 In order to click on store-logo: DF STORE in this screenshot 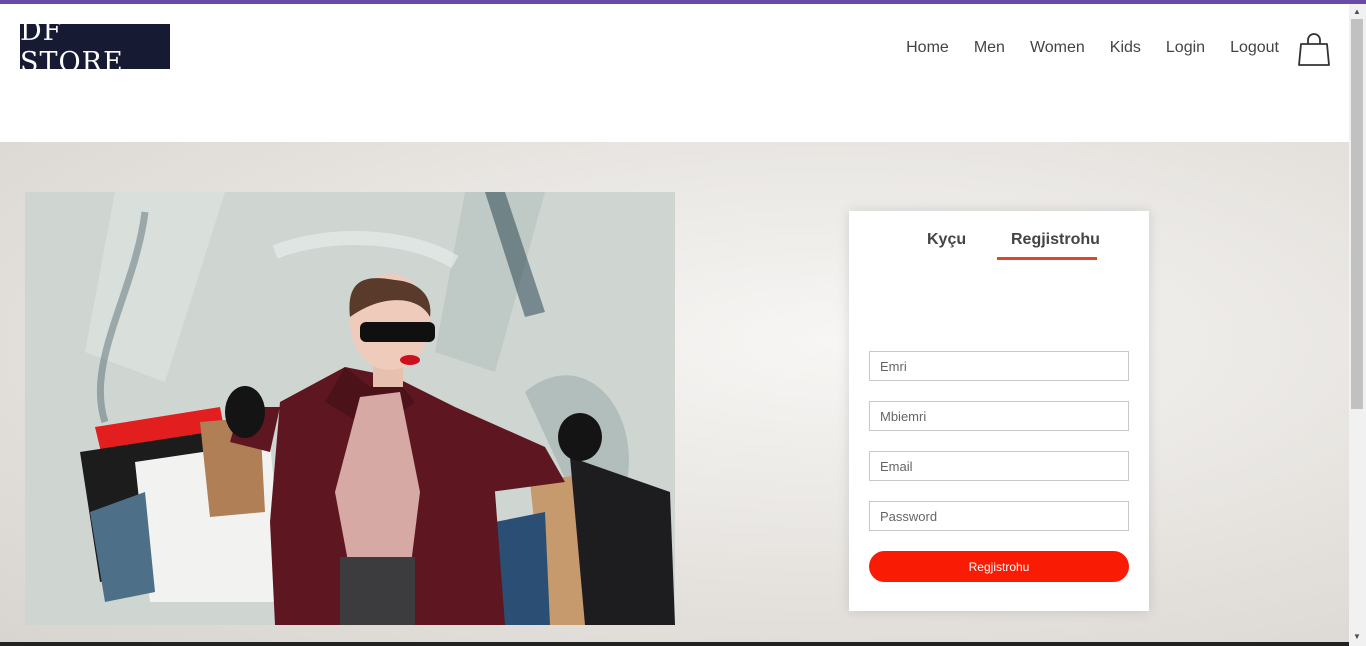, I will do `click(95, 47)`.